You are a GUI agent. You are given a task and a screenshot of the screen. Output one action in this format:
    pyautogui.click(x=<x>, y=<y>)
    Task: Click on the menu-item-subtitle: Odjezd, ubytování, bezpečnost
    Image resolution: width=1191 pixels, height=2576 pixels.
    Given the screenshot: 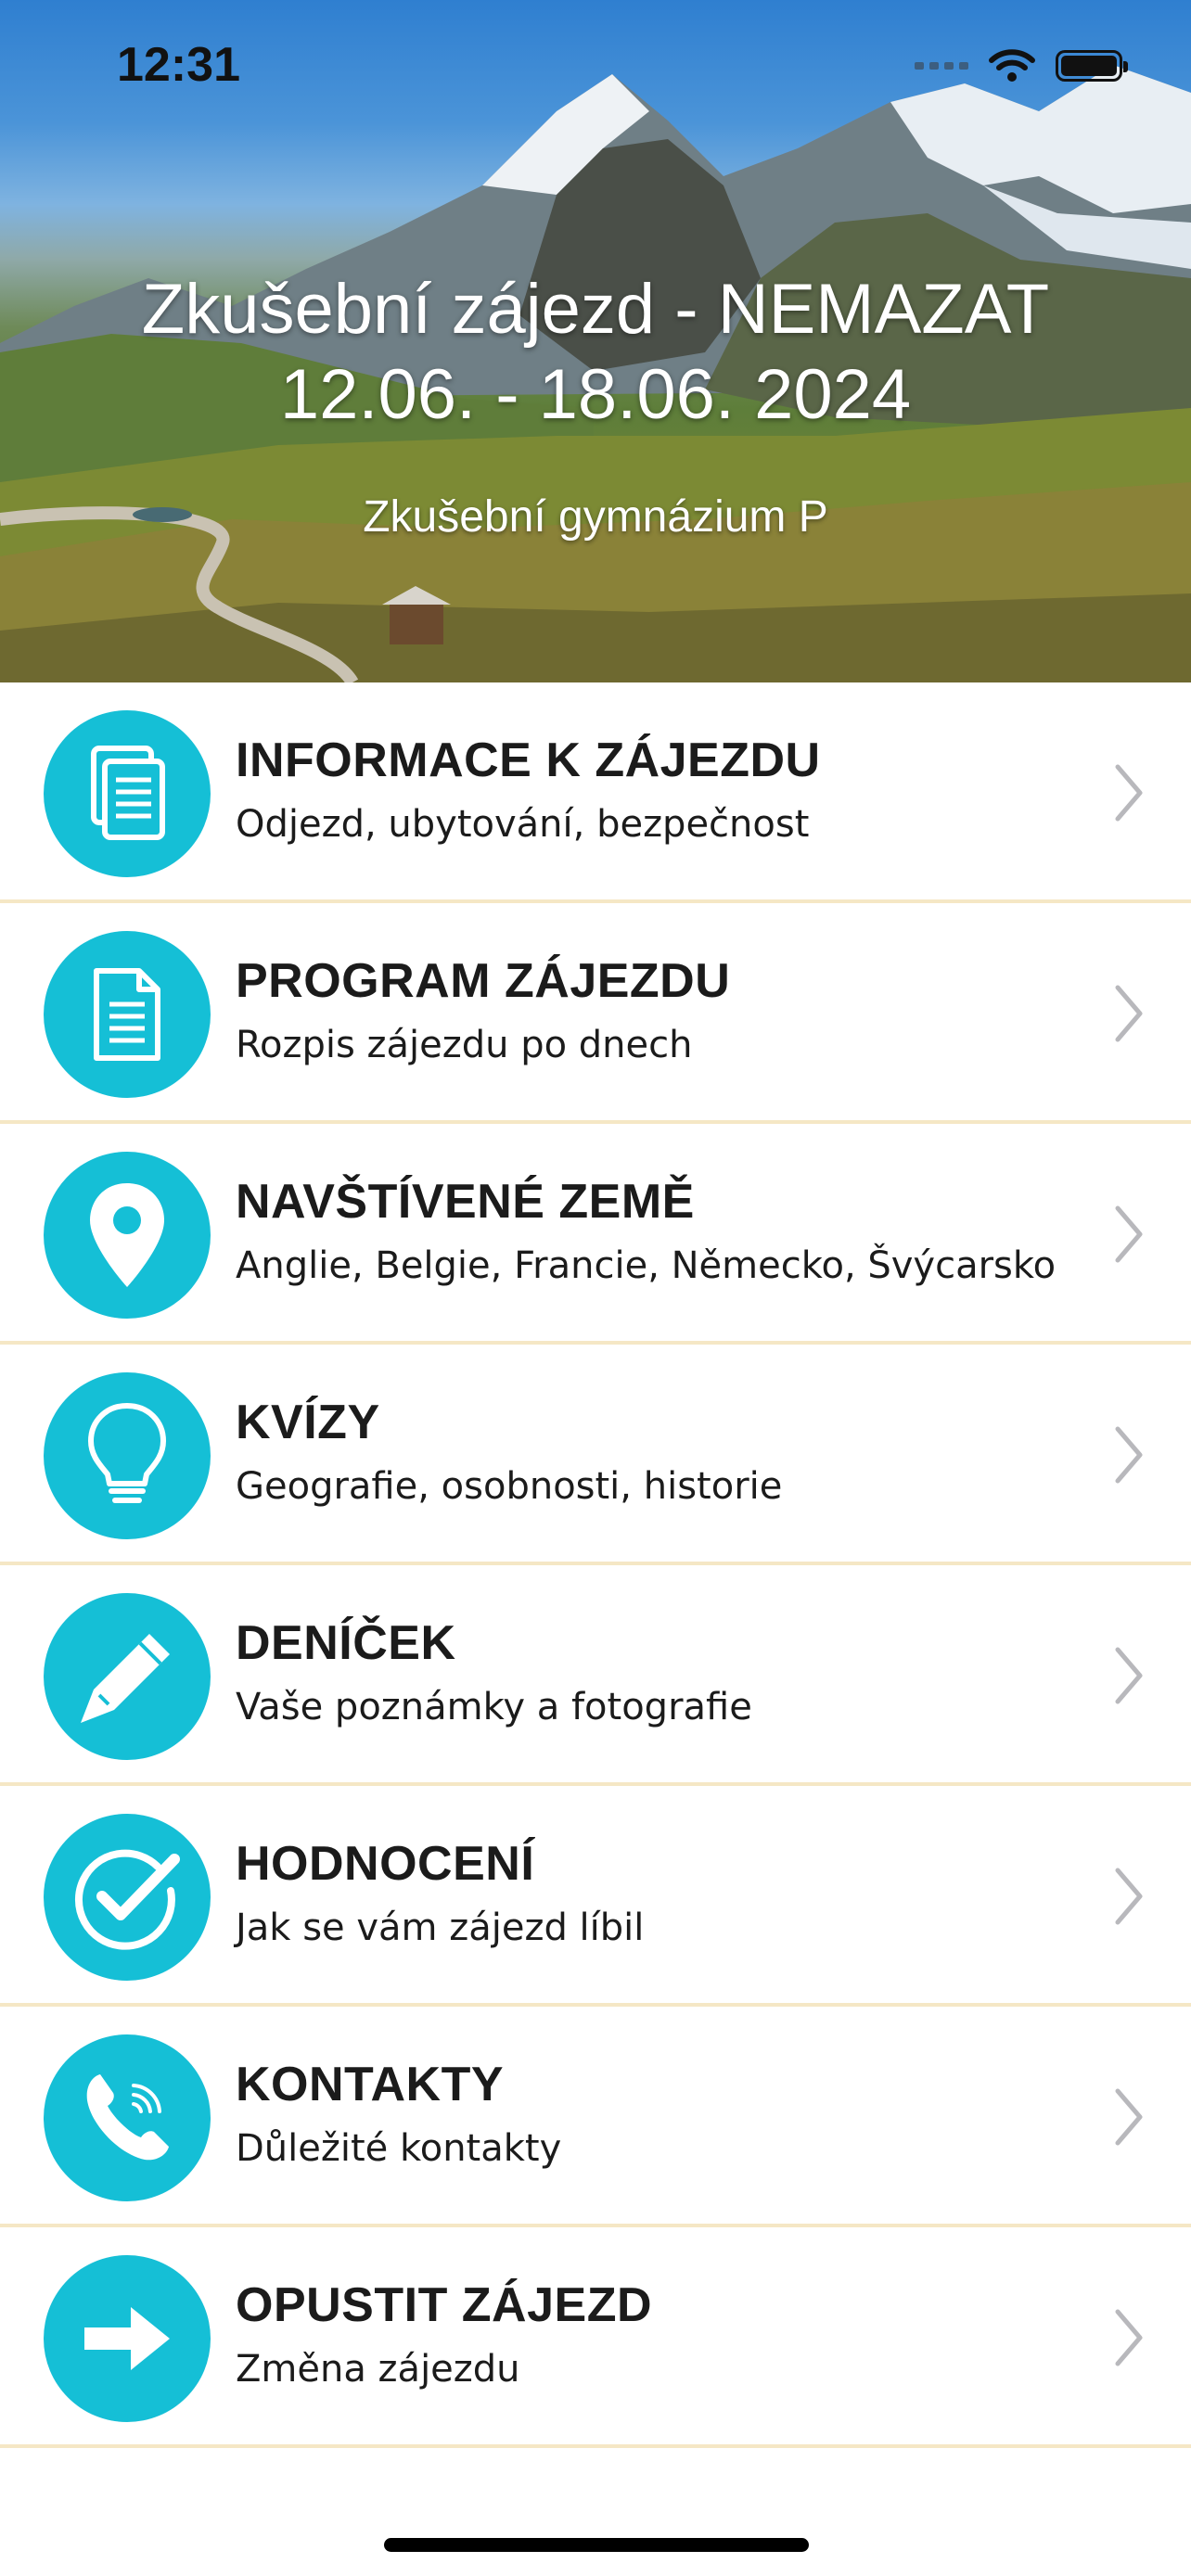 What is the action you would take?
    pyautogui.click(x=523, y=824)
    